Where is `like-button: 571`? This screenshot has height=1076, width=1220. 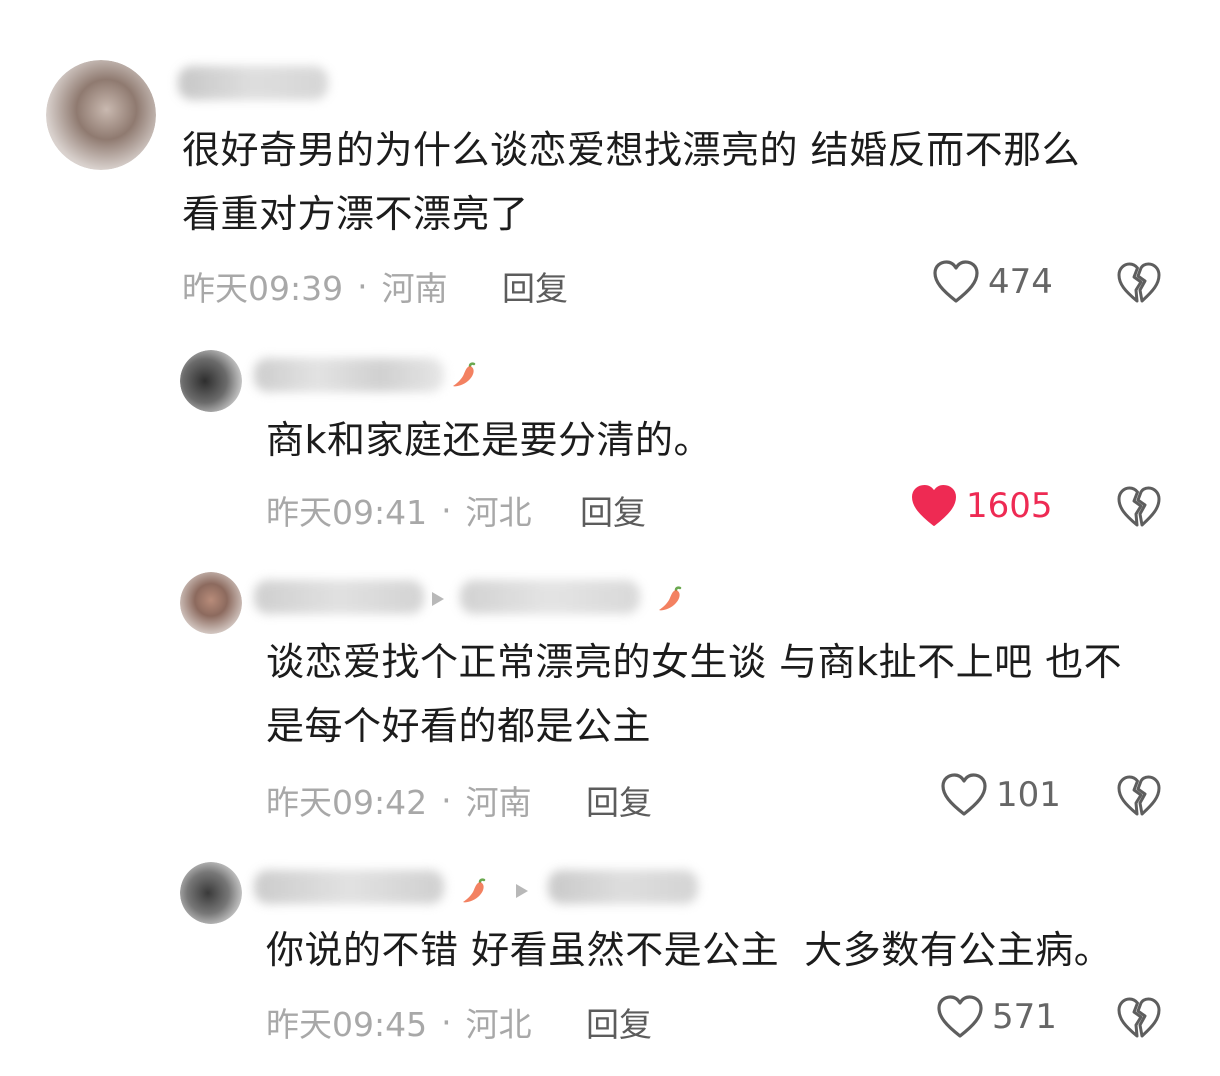 like-button: 571 is located at coordinates (996, 1017).